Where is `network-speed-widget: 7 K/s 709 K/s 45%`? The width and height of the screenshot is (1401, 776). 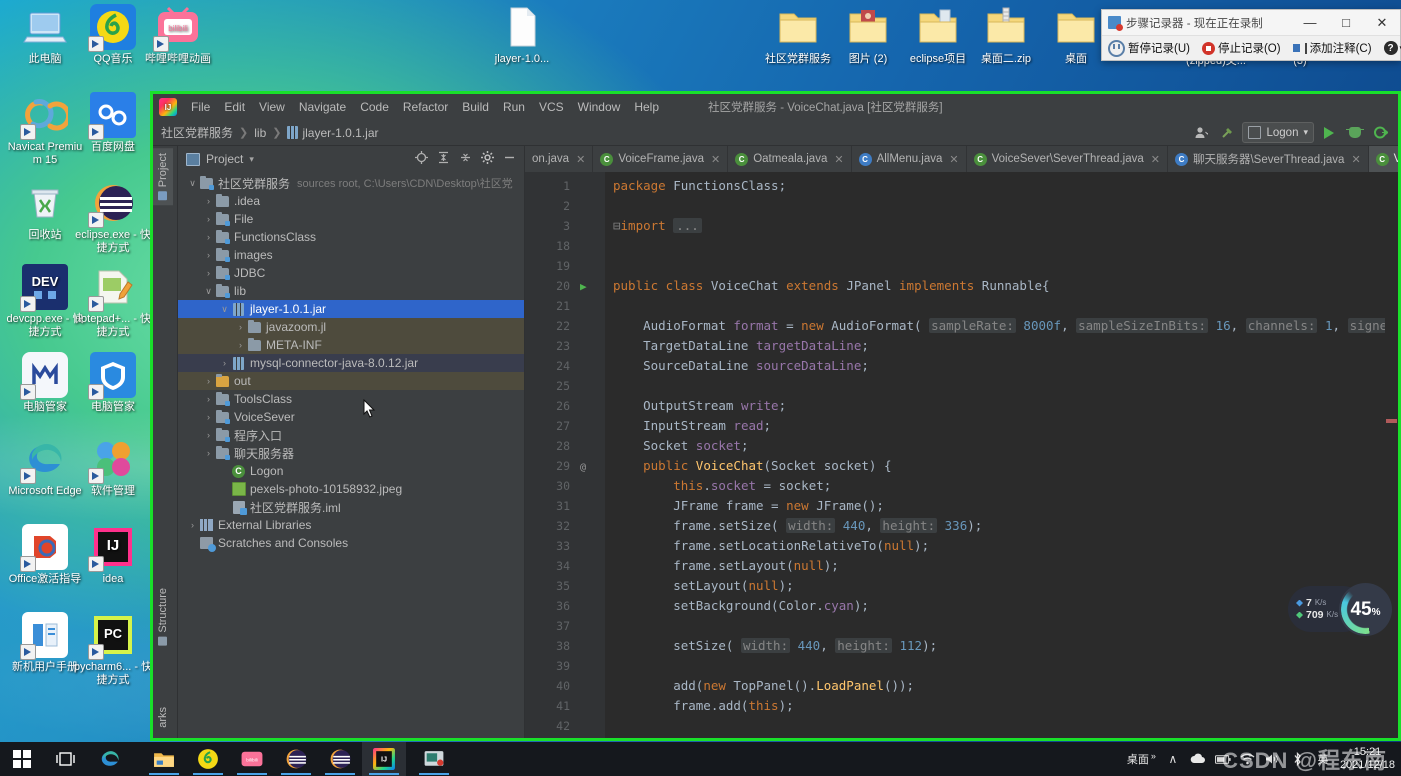 network-speed-widget: 7 K/s 709 K/s 45% is located at coordinates (1340, 609).